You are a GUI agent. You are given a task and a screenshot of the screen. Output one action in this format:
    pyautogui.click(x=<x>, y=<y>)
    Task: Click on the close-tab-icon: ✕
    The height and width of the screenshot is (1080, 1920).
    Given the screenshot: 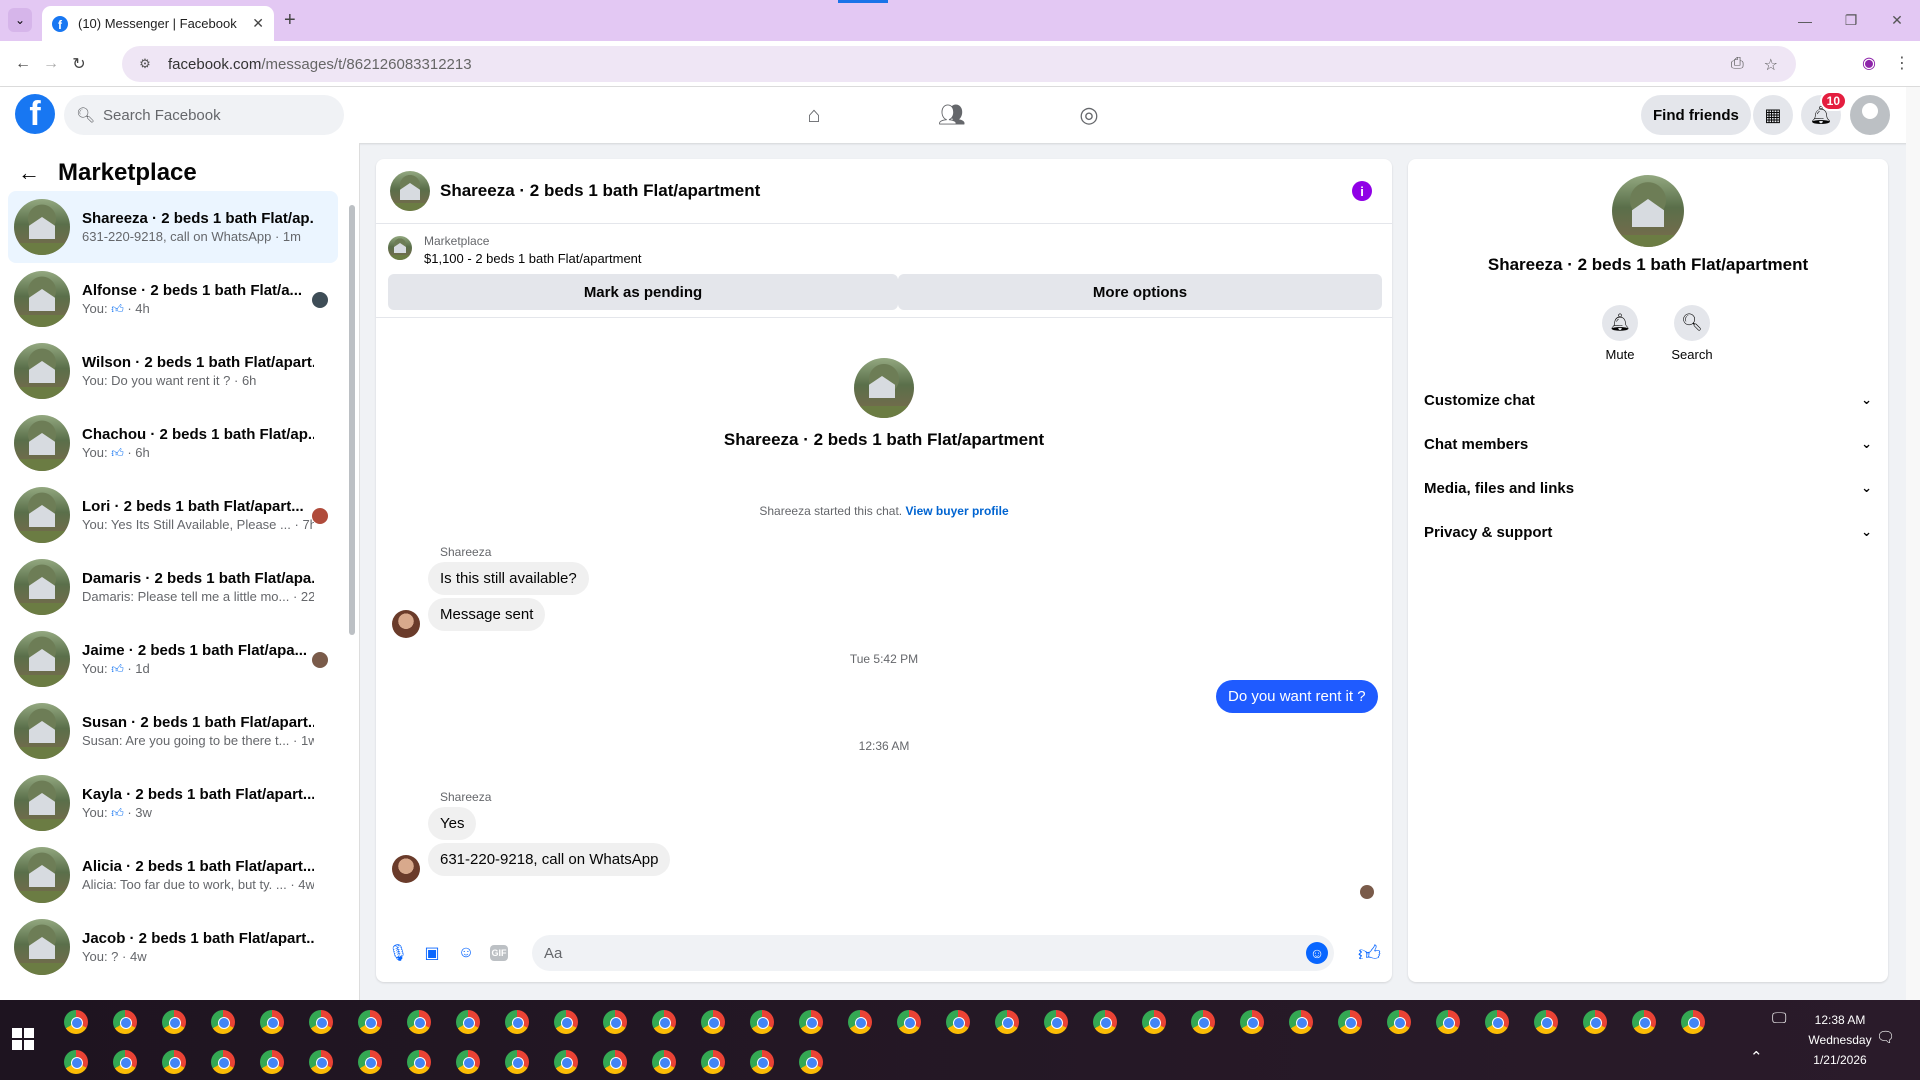 What is the action you would take?
    pyautogui.click(x=258, y=23)
    